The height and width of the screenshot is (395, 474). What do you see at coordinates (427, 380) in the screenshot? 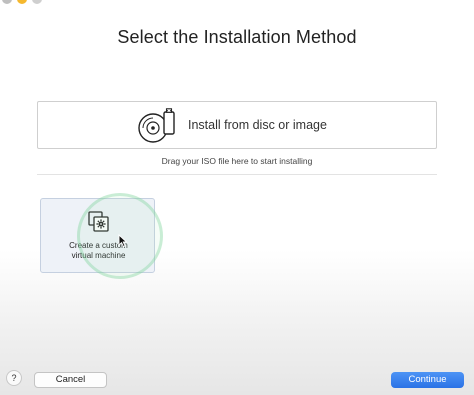
I see `continue-button: Continue` at bounding box center [427, 380].